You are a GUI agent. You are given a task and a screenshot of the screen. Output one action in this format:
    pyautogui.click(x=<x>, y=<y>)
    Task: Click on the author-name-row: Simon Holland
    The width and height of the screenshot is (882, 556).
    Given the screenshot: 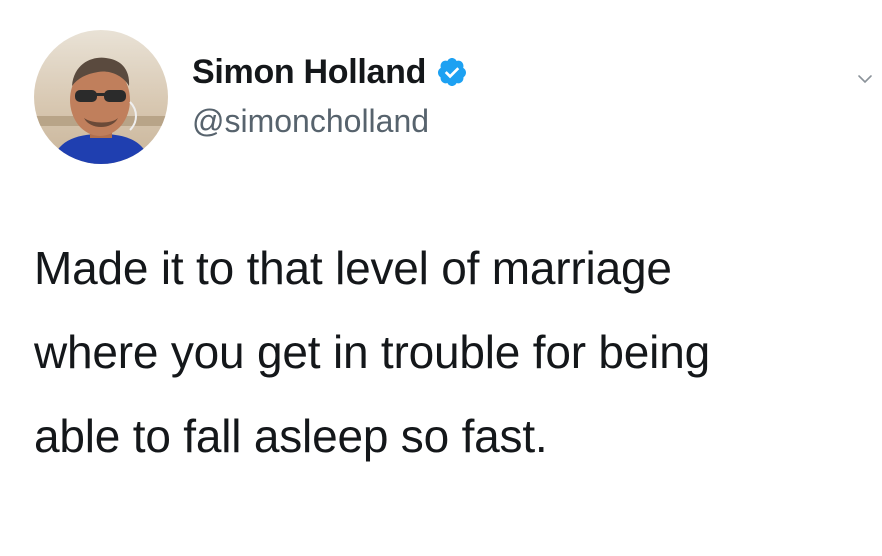 What is the action you would take?
    pyautogui.click(x=330, y=72)
    